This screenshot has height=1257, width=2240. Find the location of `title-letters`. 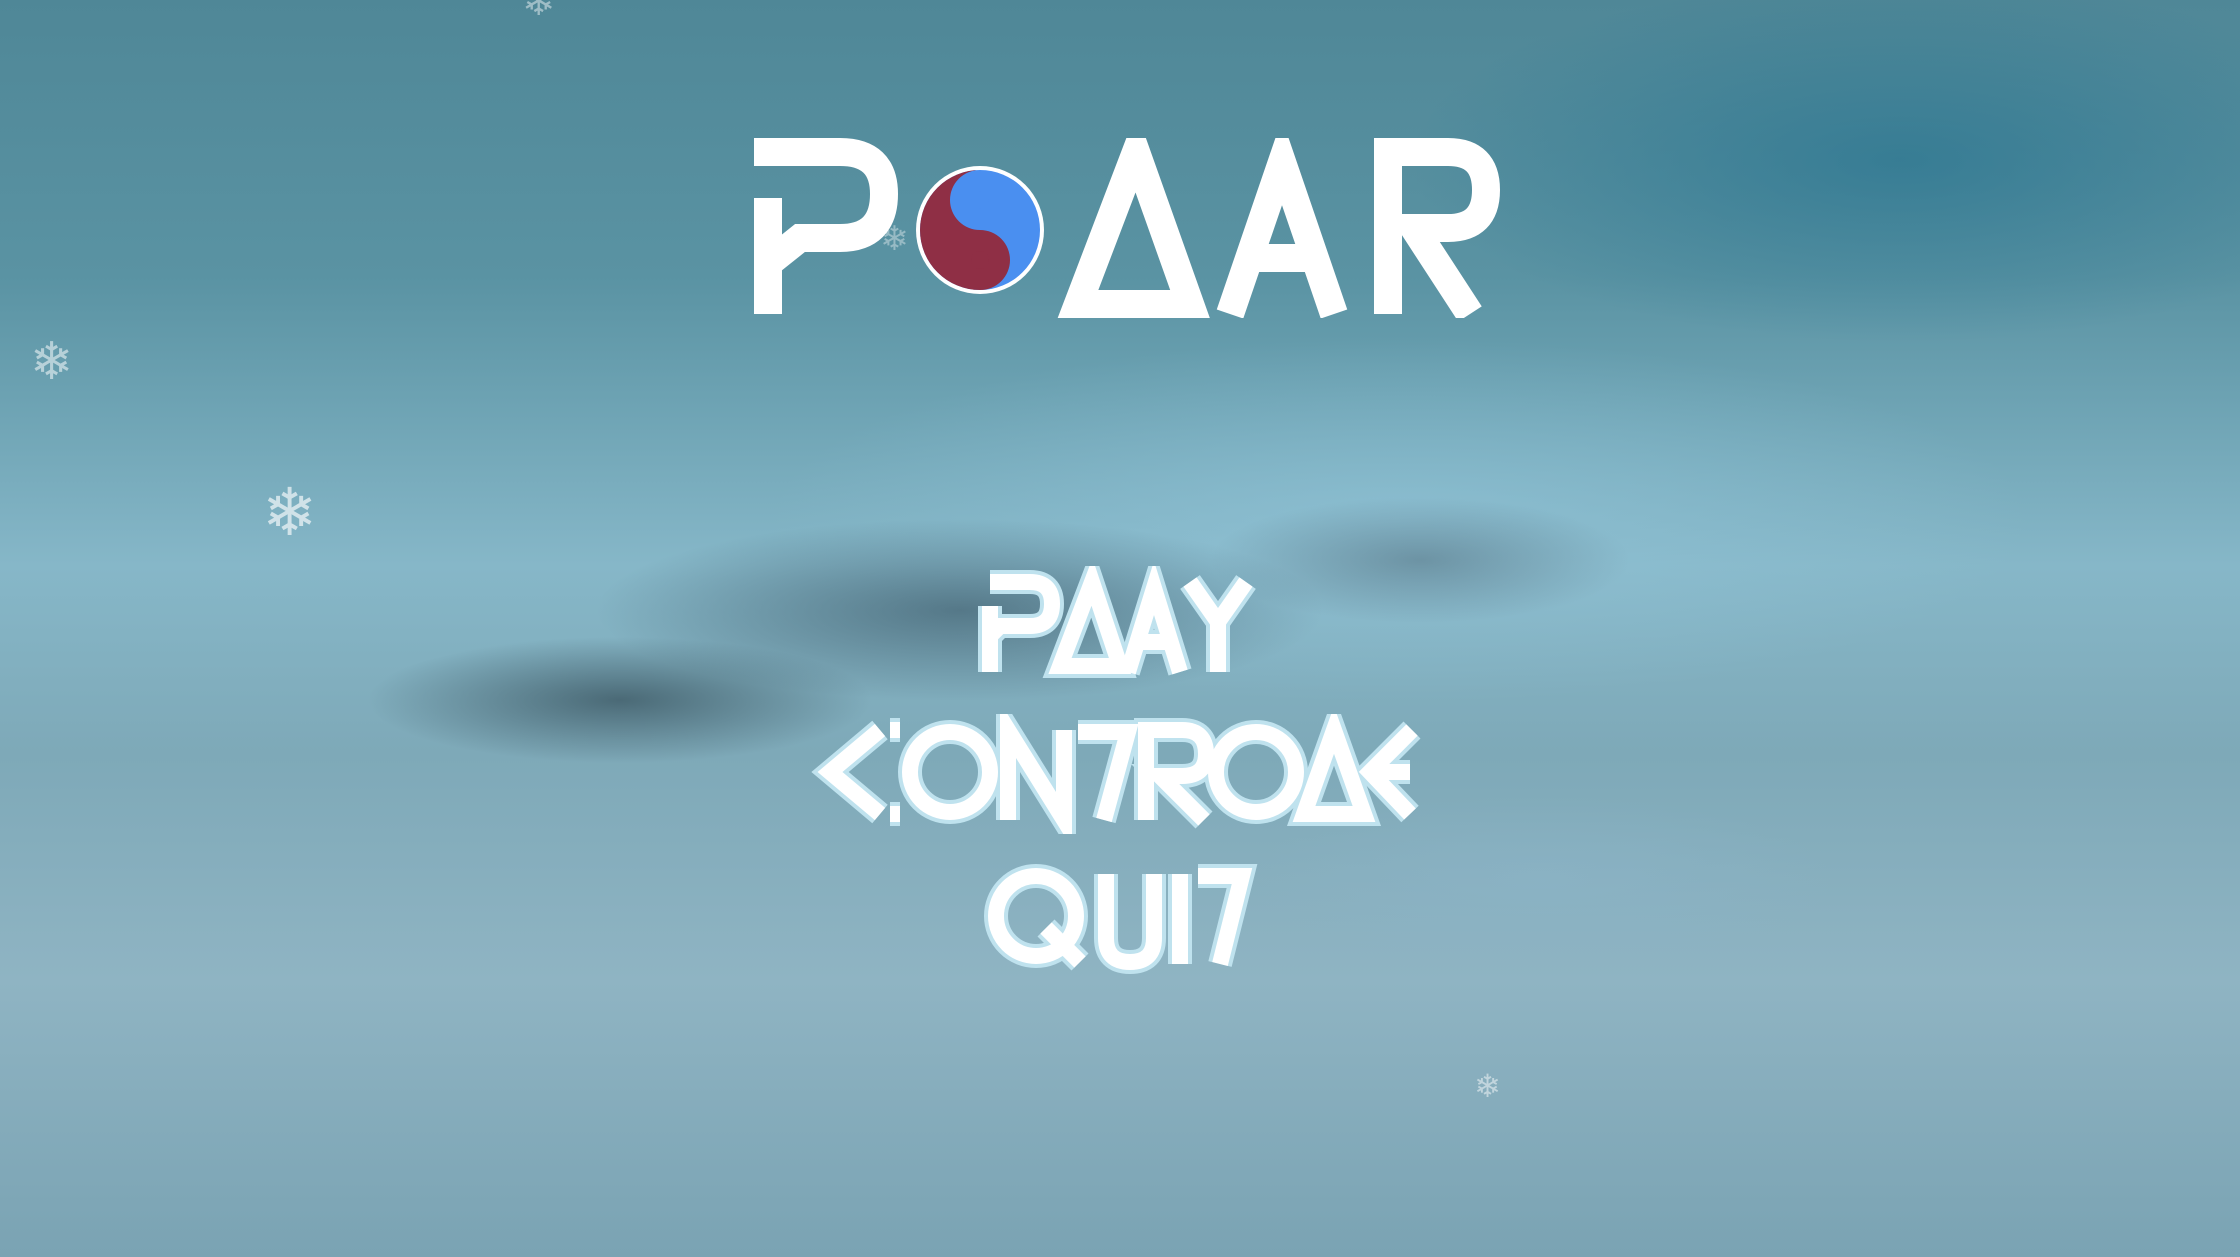

title-letters is located at coordinates (1127, 216).